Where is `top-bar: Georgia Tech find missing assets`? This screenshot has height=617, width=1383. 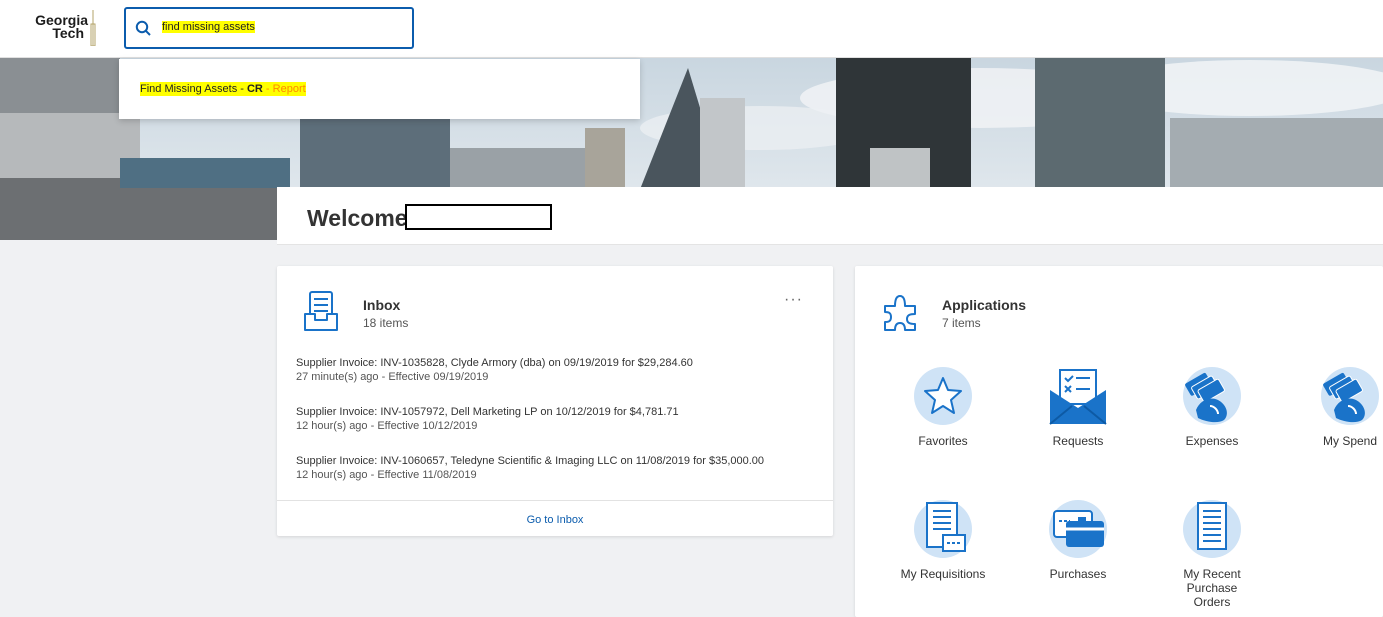 top-bar: Georgia Tech find missing assets is located at coordinates (691, 29).